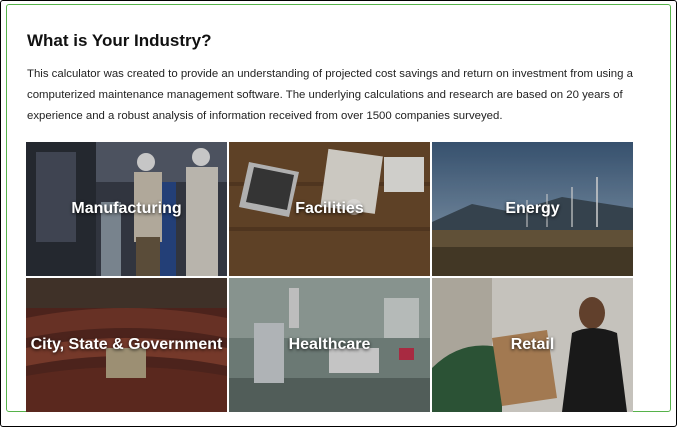  I want to click on industry-tile-facilities: Facilities, so click(329, 209).